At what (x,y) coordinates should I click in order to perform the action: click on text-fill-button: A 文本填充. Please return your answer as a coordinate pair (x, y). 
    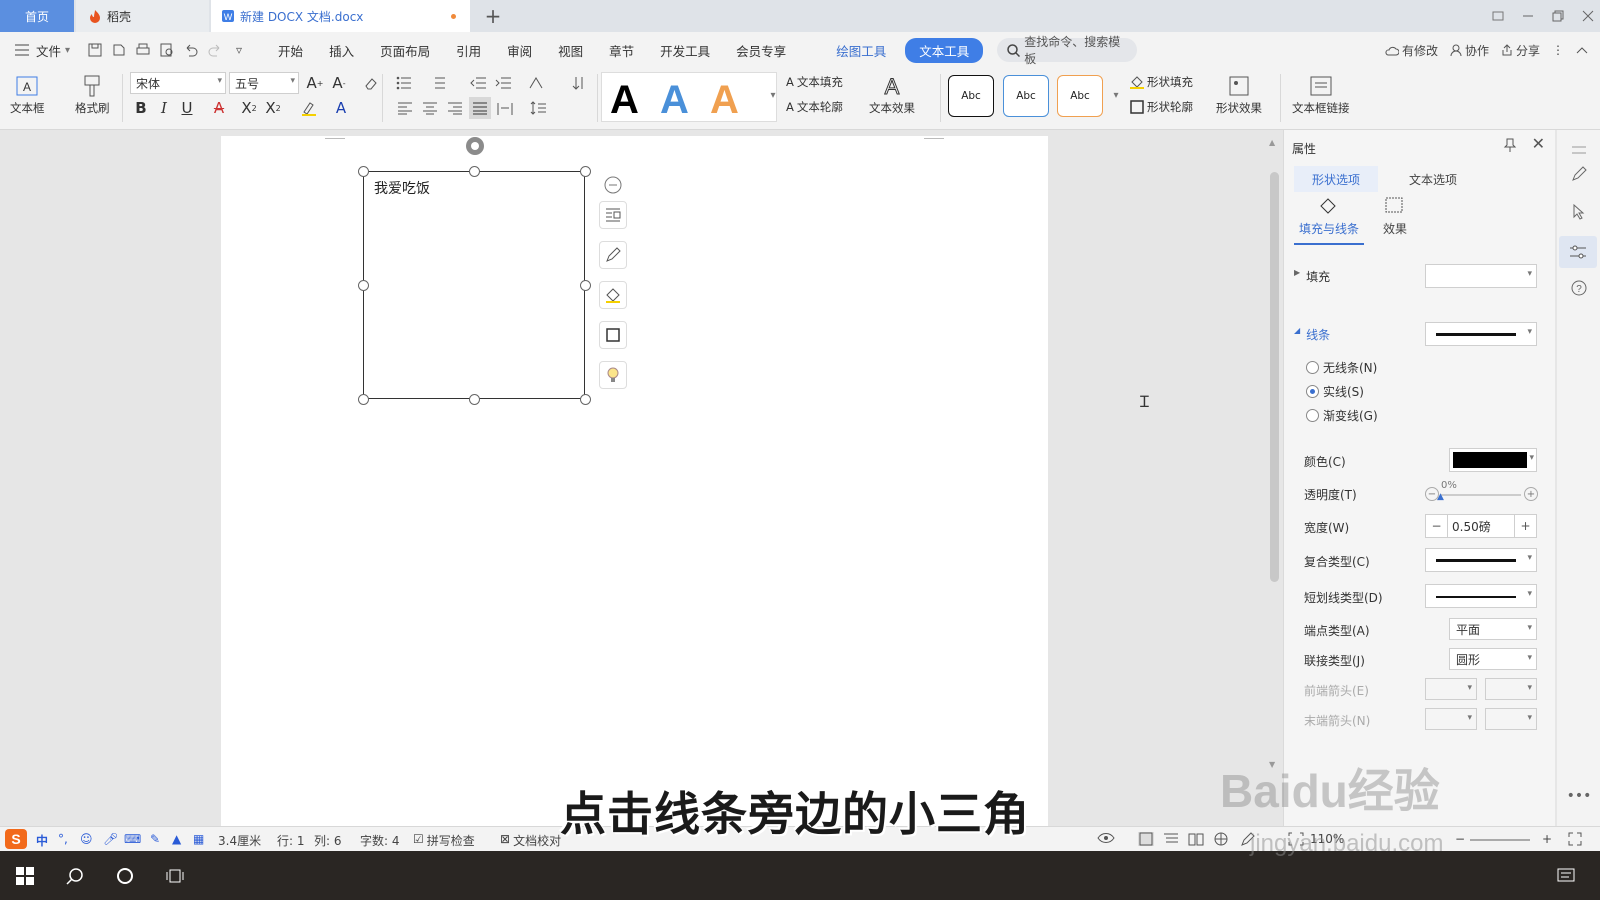
    Looking at the image, I should click on (814, 82).